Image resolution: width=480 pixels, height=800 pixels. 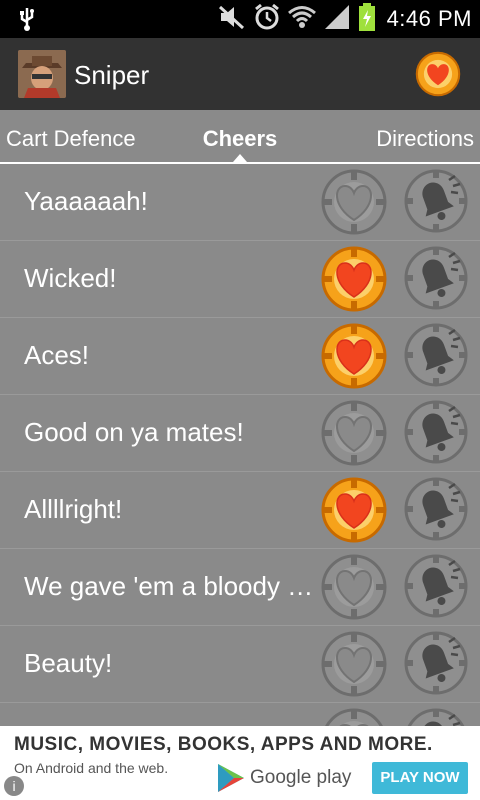 What do you see at coordinates (240, 74) in the screenshot?
I see `app-bar: Sniper` at bounding box center [240, 74].